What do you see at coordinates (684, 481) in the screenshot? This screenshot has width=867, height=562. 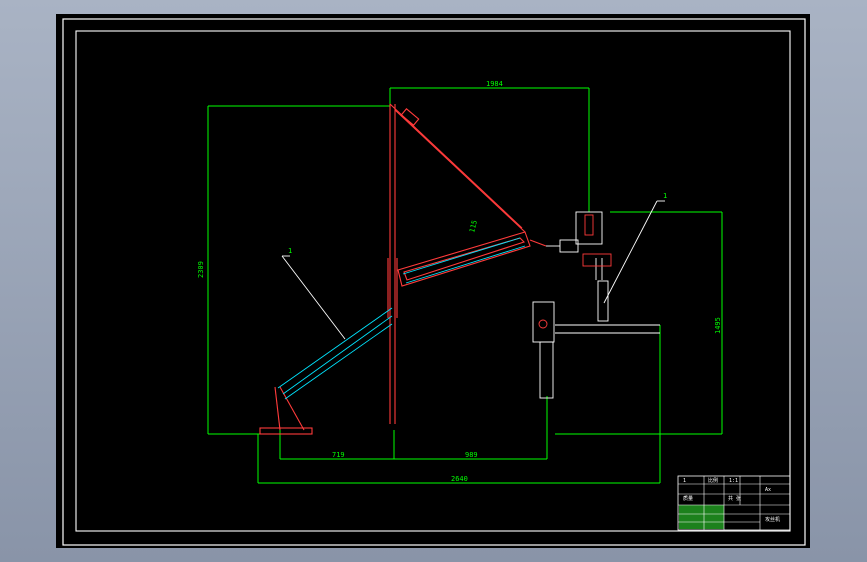 I see `title-cell-a: 1` at bounding box center [684, 481].